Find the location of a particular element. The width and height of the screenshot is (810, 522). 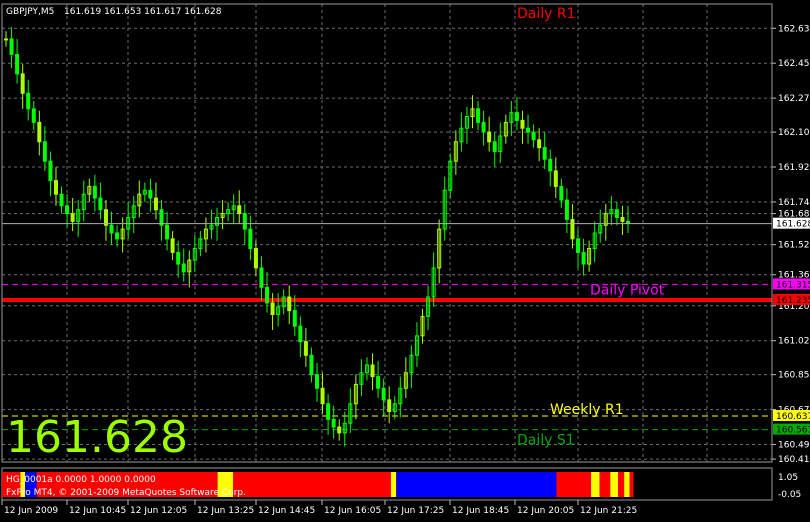

price-marker-label: 160.567 is located at coordinates (793, 431).